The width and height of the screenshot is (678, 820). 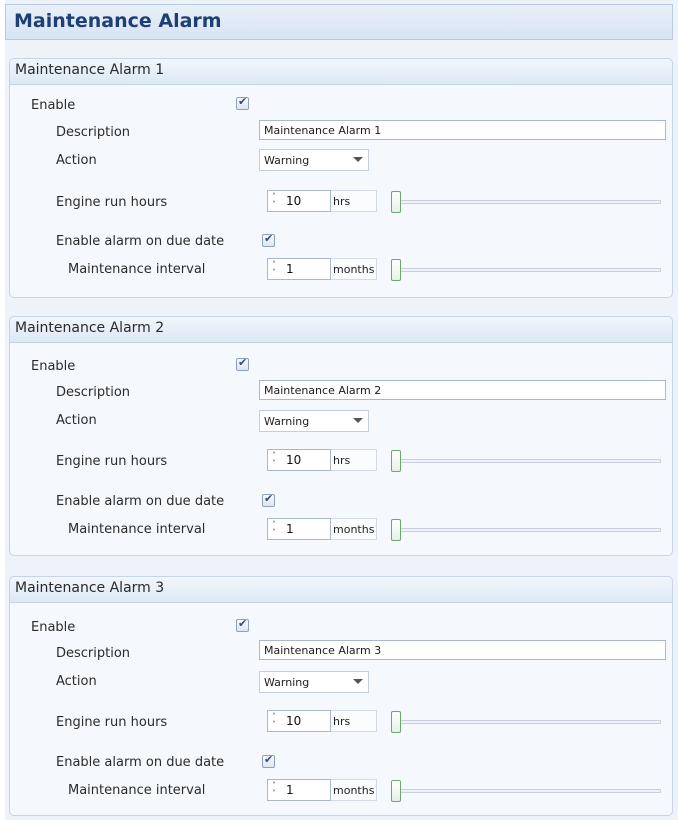 What do you see at coordinates (462, 130) in the screenshot?
I see `description-input: Maintenance Alarm 1` at bounding box center [462, 130].